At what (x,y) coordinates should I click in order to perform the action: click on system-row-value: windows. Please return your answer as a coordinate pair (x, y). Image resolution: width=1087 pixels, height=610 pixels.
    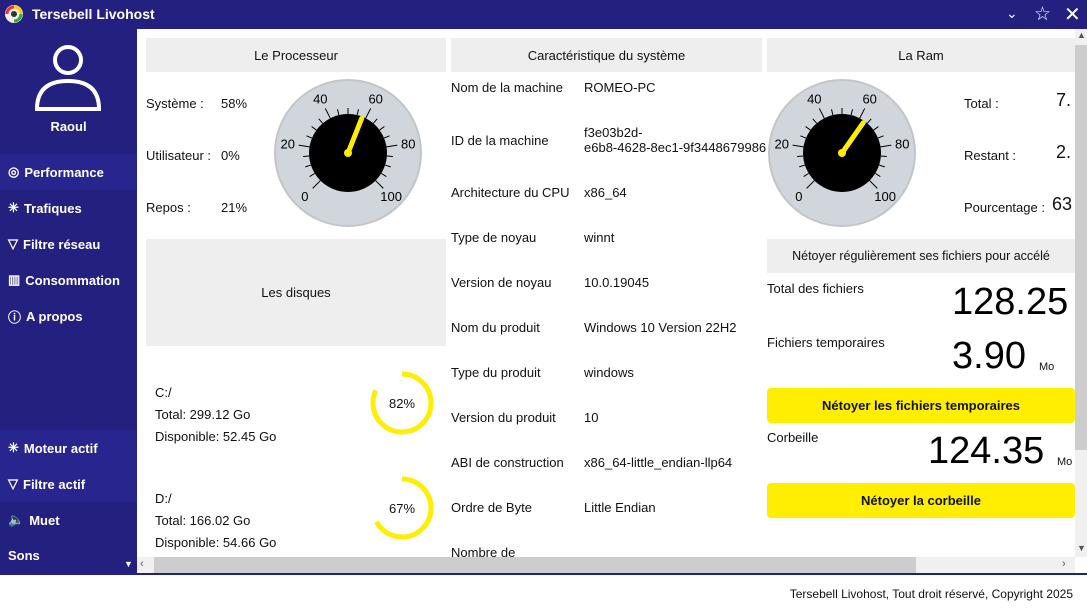
    Looking at the image, I should click on (609, 372).